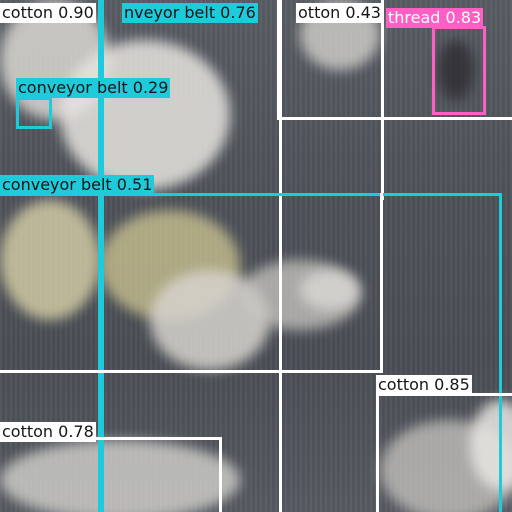 Image resolution: width=512 pixels, height=512 pixels. I want to click on cotton-box-0.43-inner, so click(381, 100).